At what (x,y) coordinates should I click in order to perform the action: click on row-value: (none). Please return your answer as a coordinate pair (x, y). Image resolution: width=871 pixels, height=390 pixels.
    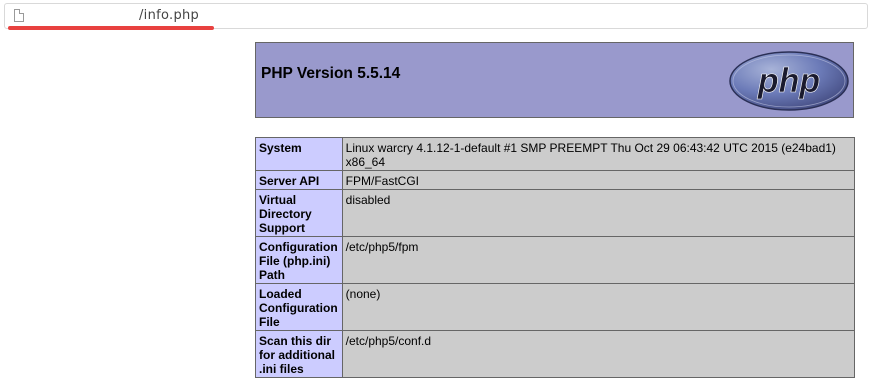
    Looking at the image, I should click on (598, 307).